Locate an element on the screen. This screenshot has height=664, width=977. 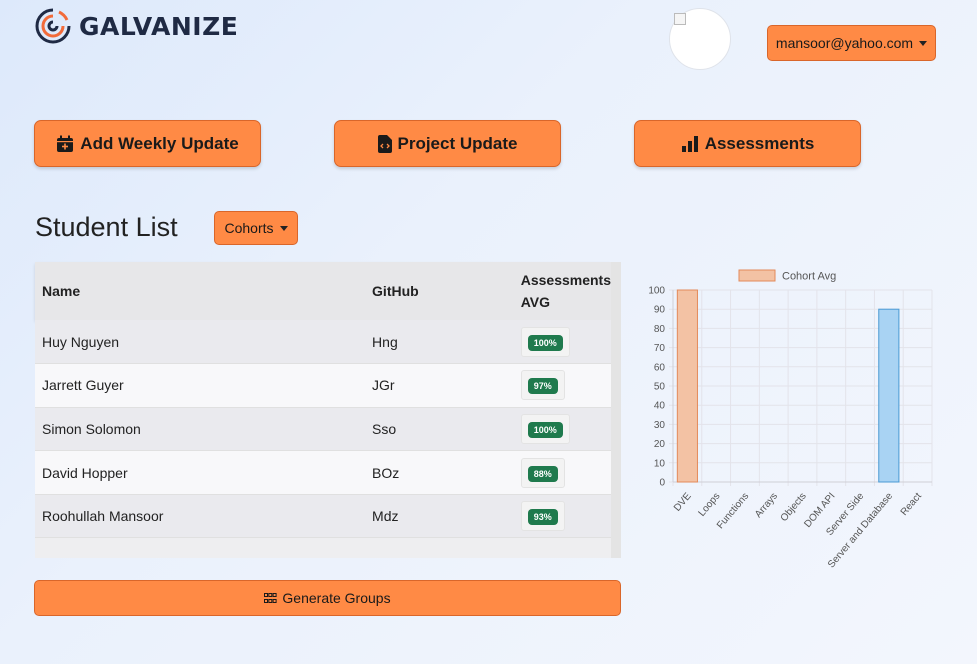
y-tick-label: 20 is located at coordinates (660, 444).